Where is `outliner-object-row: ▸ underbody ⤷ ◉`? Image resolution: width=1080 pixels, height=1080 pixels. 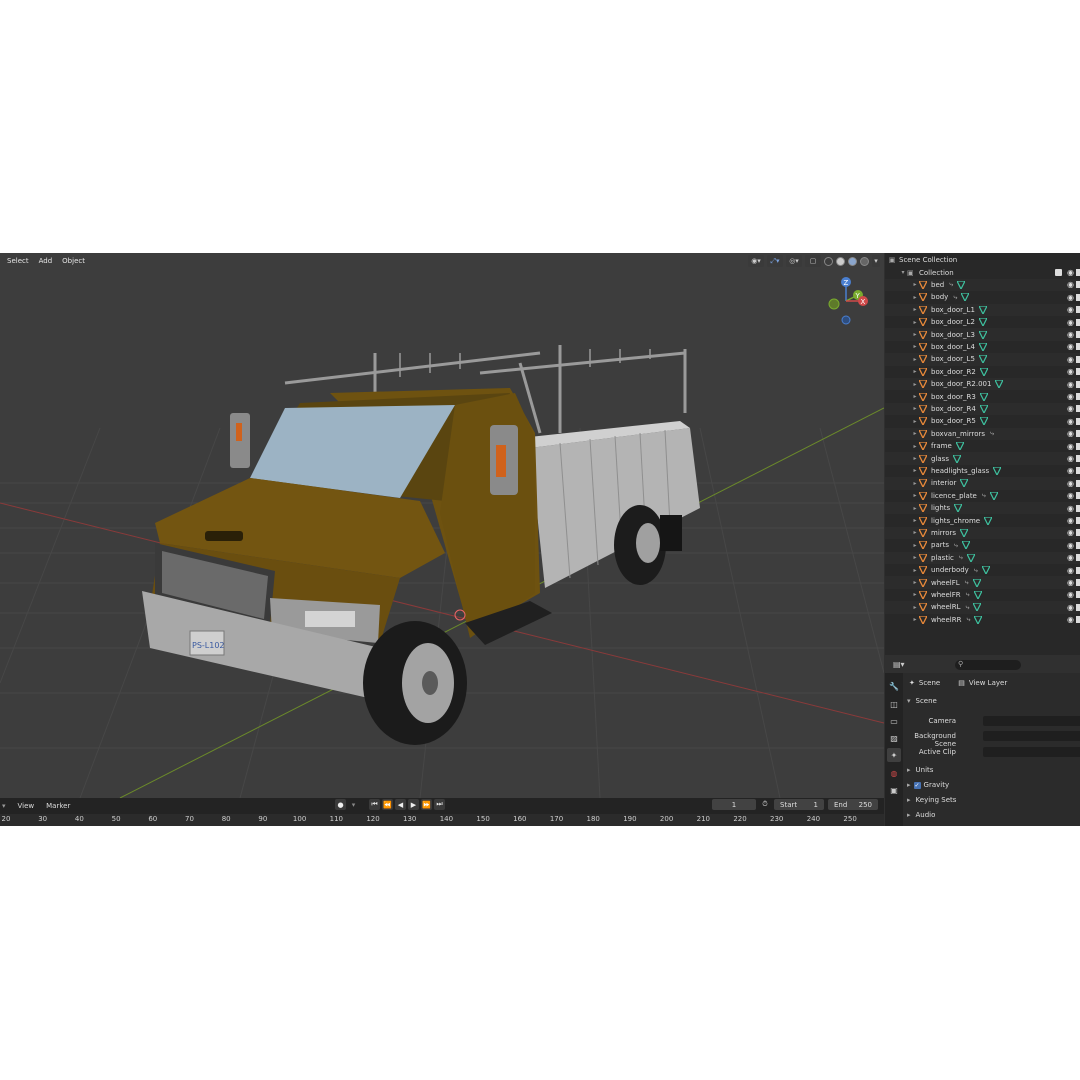 outliner-object-row: ▸ underbody ⤷ ◉ is located at coordinates (982, 570).